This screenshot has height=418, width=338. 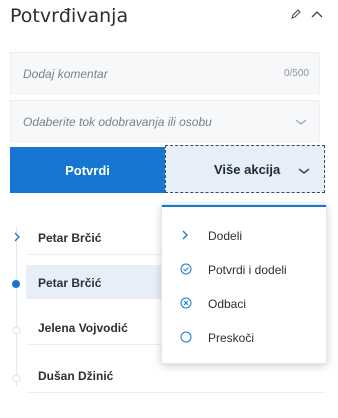 I want to click on pencil-icon, so click(x=296, y=14).